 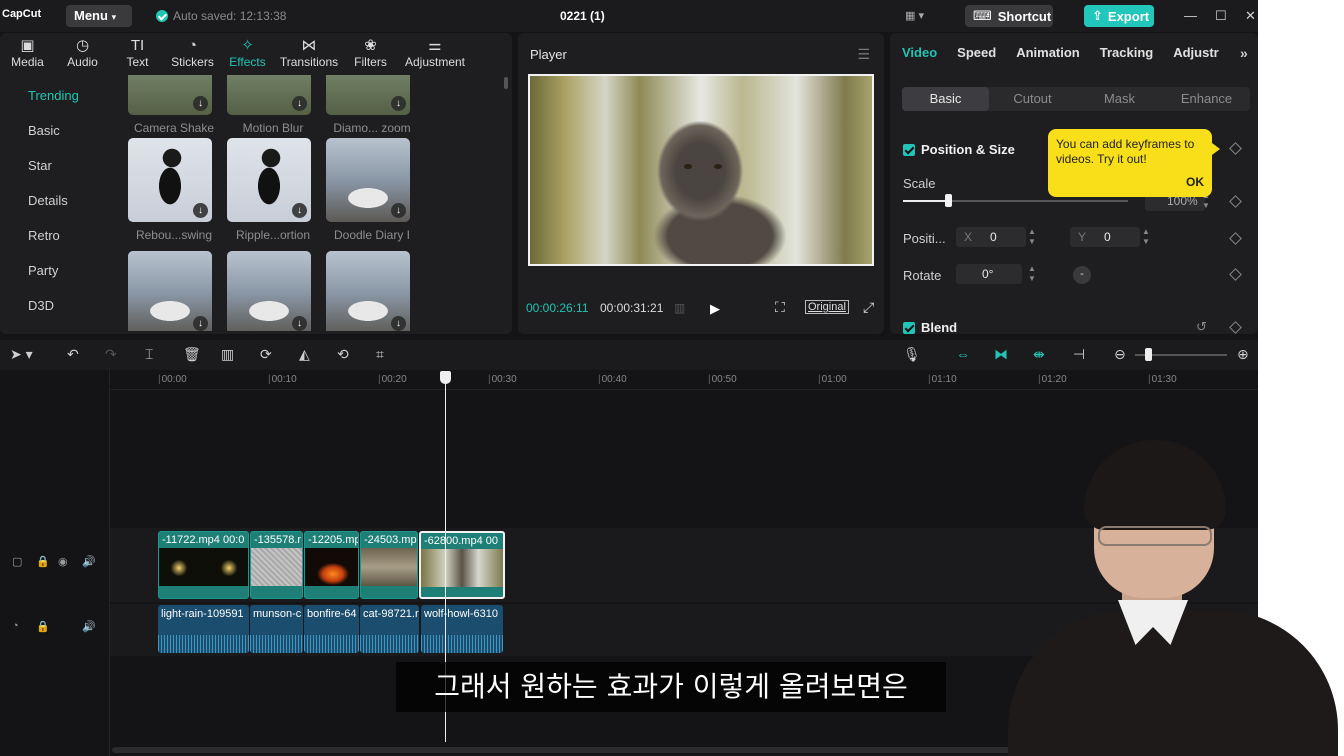 What do you see at coordinates (203, 565) in the screenshot?
I see `video-clip: -11722.mp4 00:0` at bounding box center [203, 565].